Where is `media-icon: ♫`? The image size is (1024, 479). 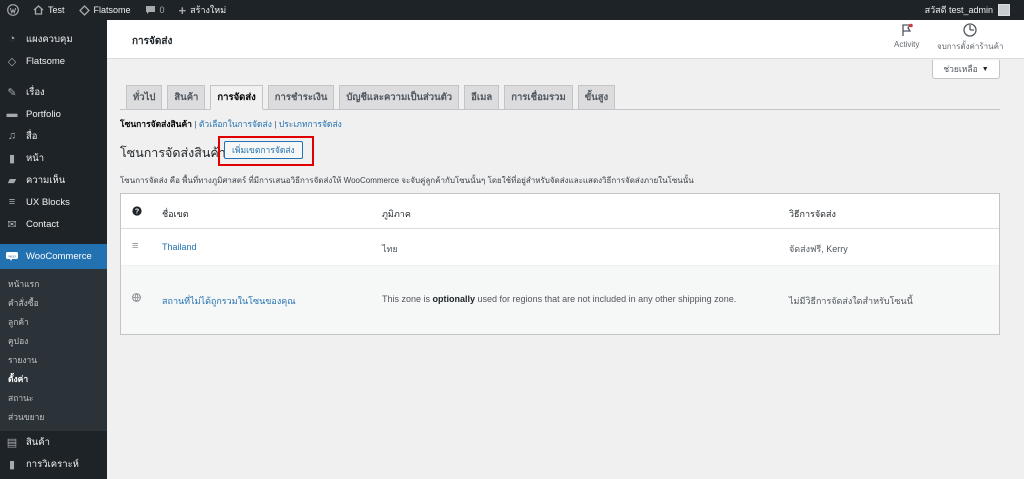 media-icon: ♫ is located at coordinates (12, 136).